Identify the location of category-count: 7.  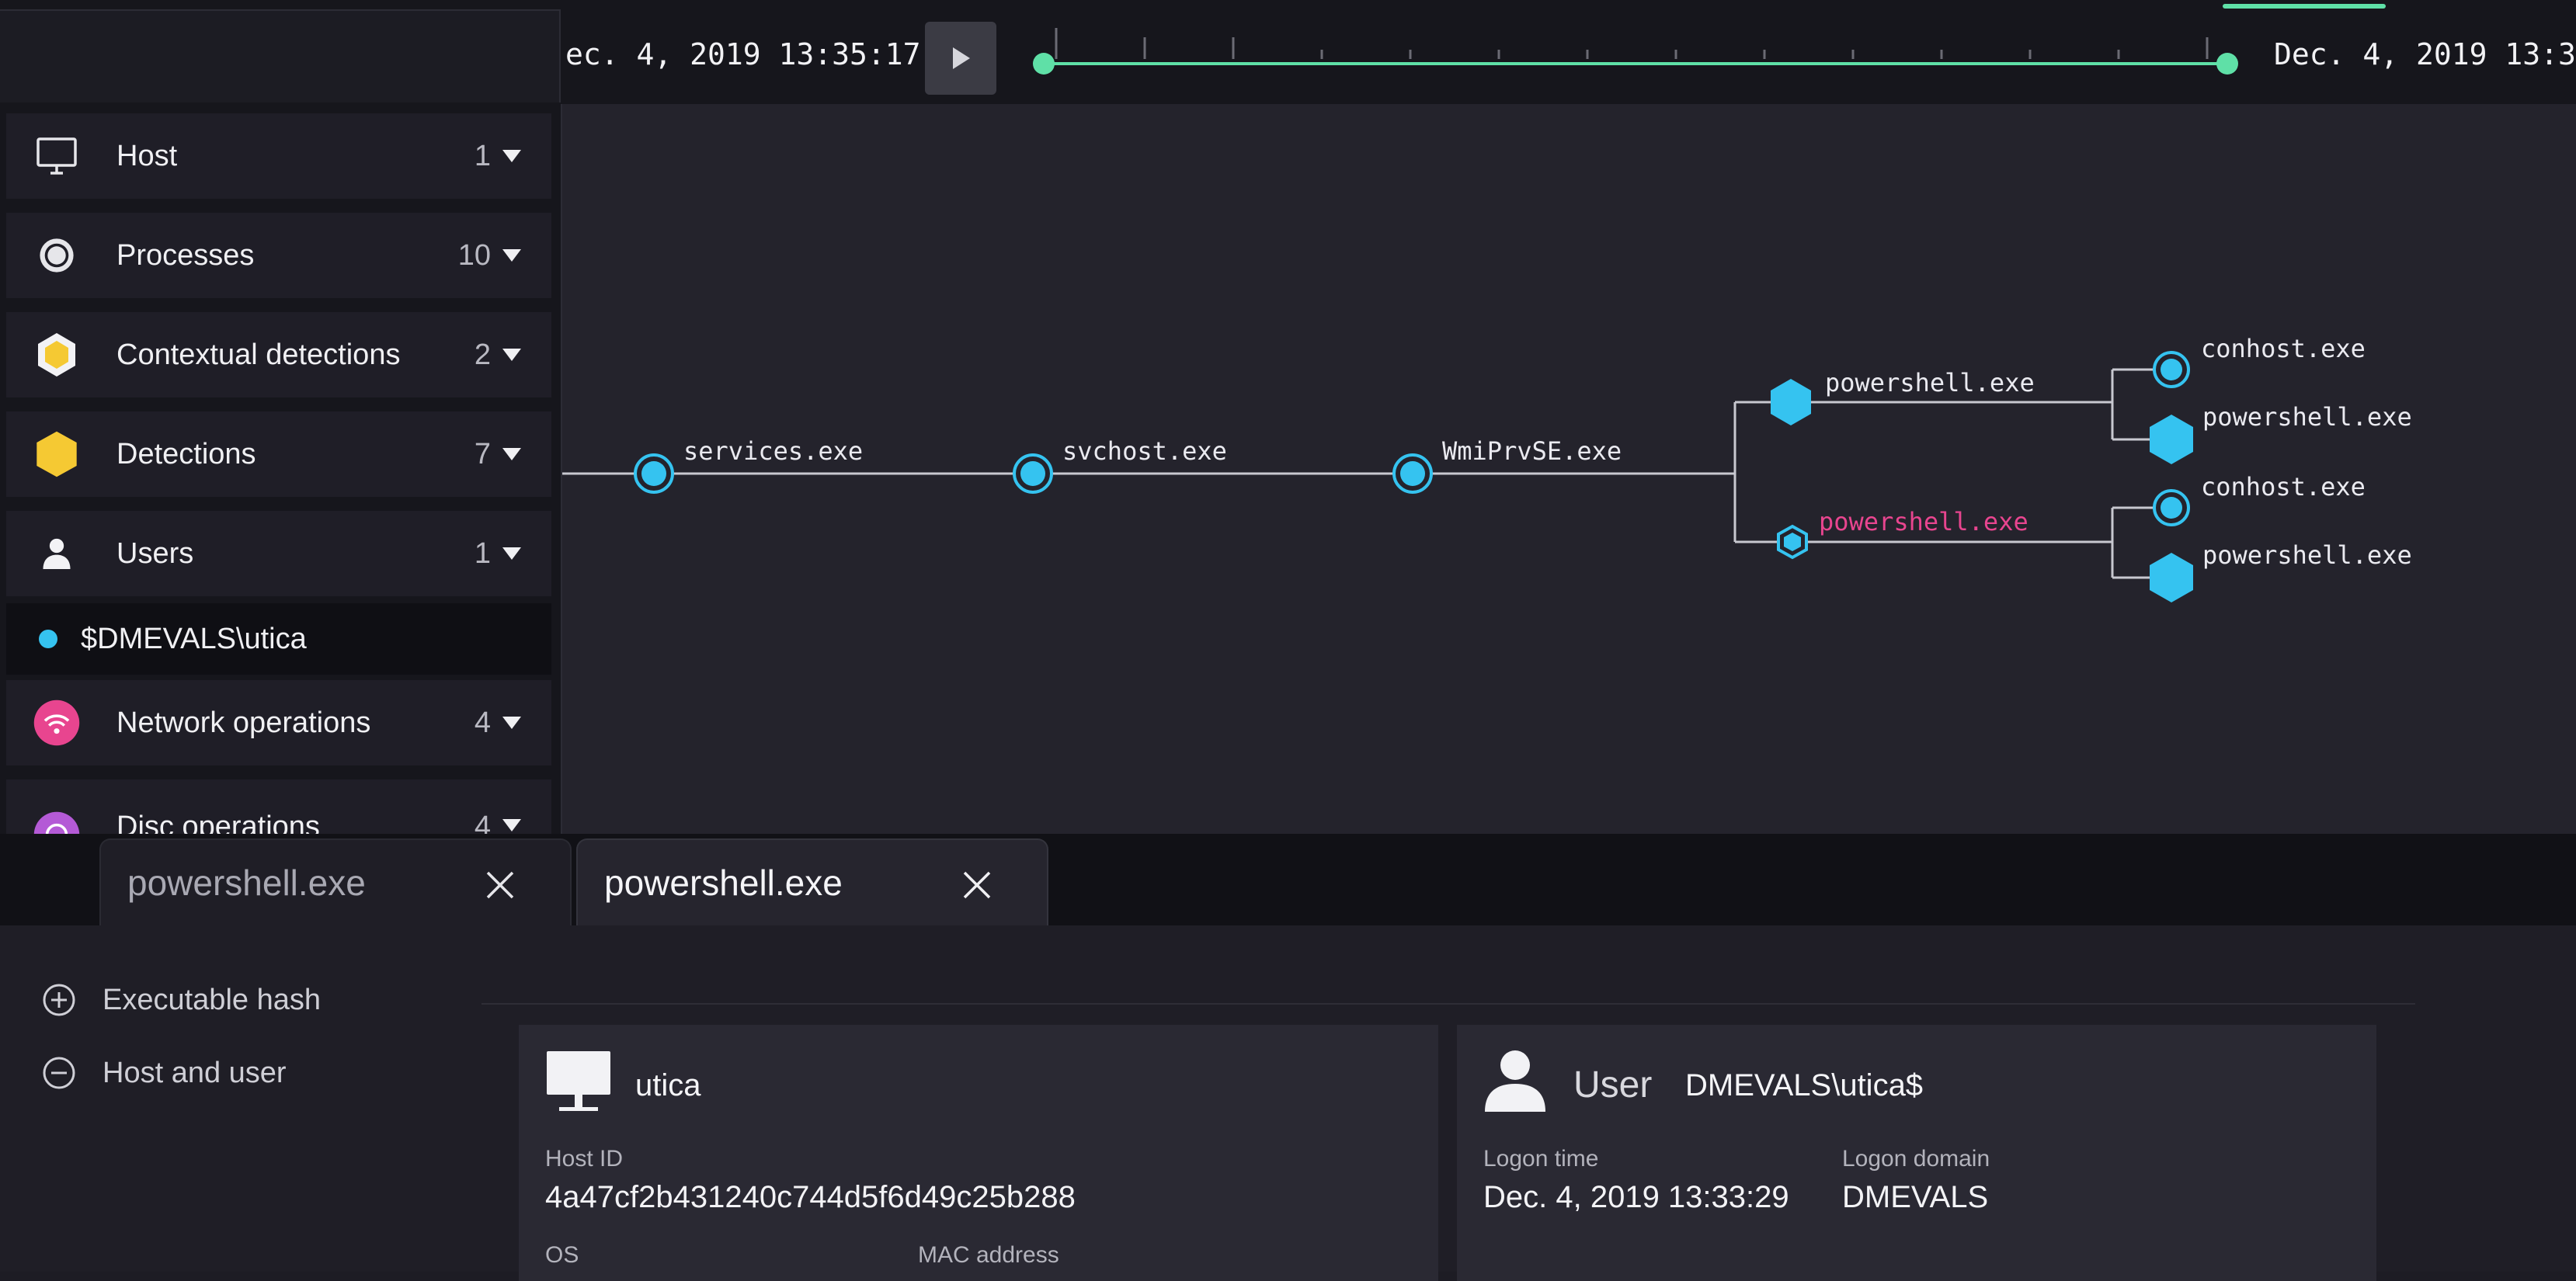
(483, 454).